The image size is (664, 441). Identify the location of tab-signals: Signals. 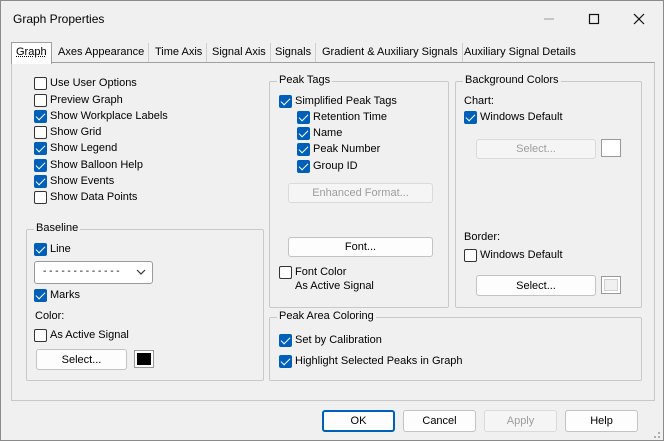
(294, 53).